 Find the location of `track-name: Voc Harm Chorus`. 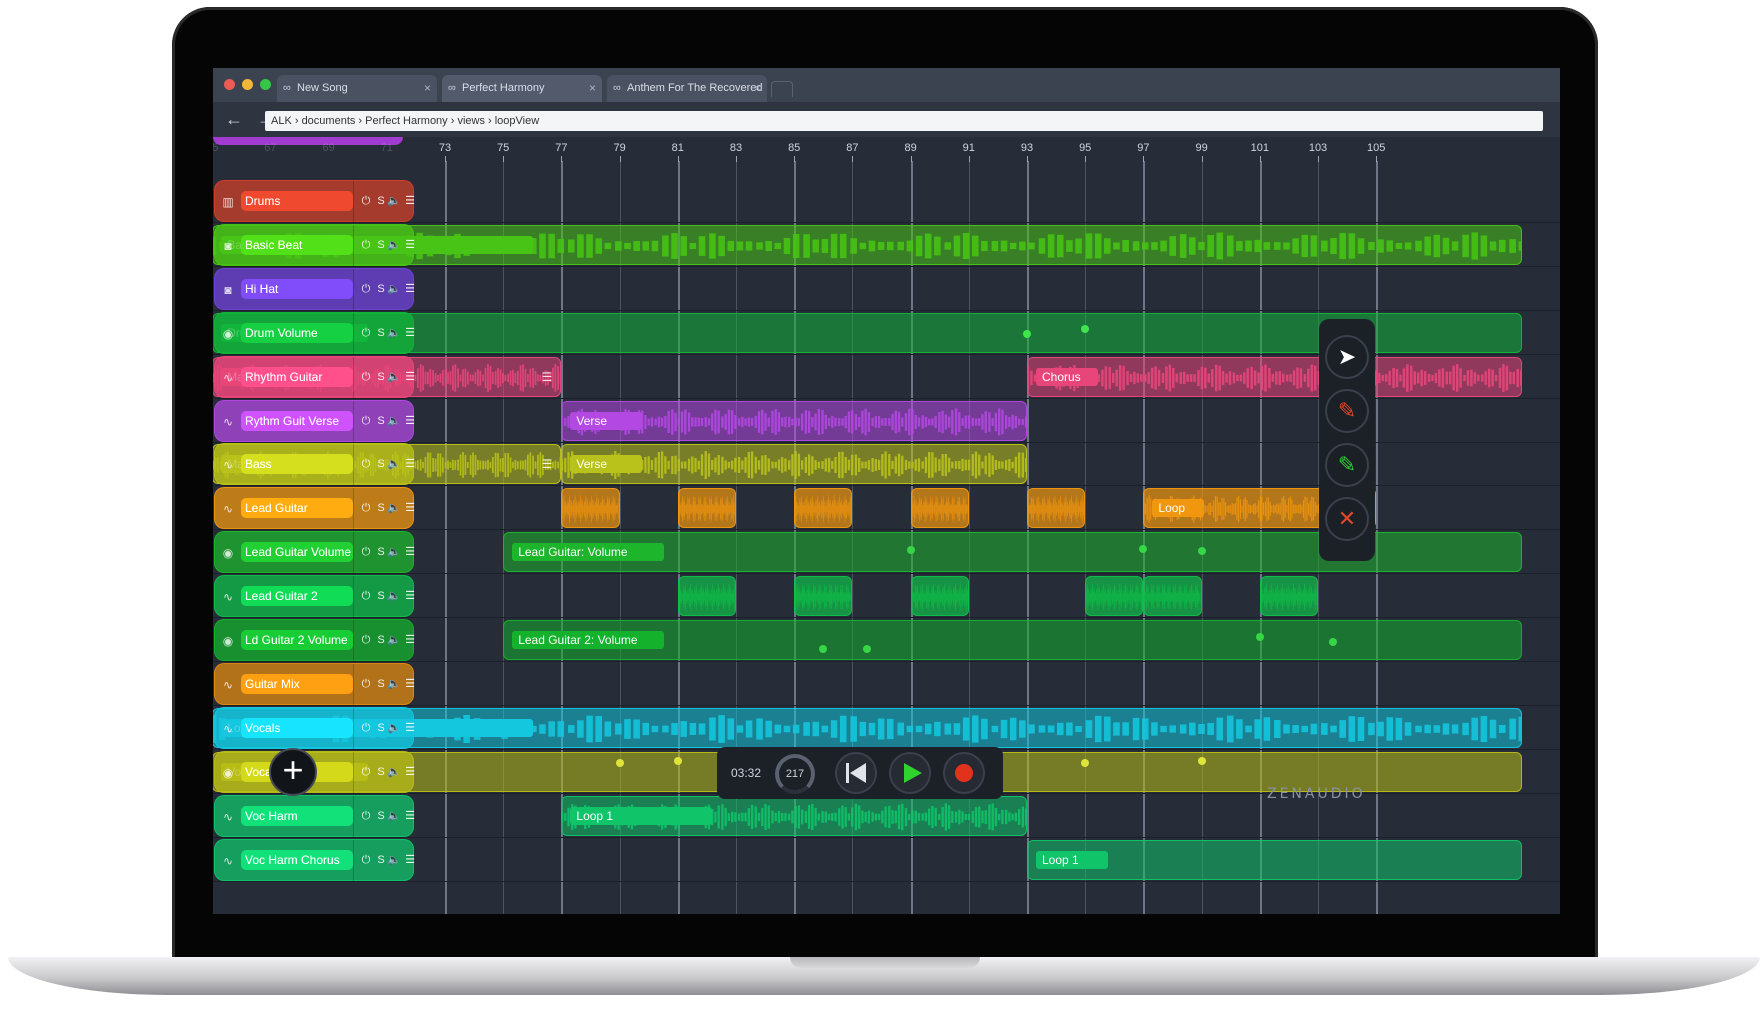

track-name: Voc Harm Chorus is located at coordinates (297, 859).